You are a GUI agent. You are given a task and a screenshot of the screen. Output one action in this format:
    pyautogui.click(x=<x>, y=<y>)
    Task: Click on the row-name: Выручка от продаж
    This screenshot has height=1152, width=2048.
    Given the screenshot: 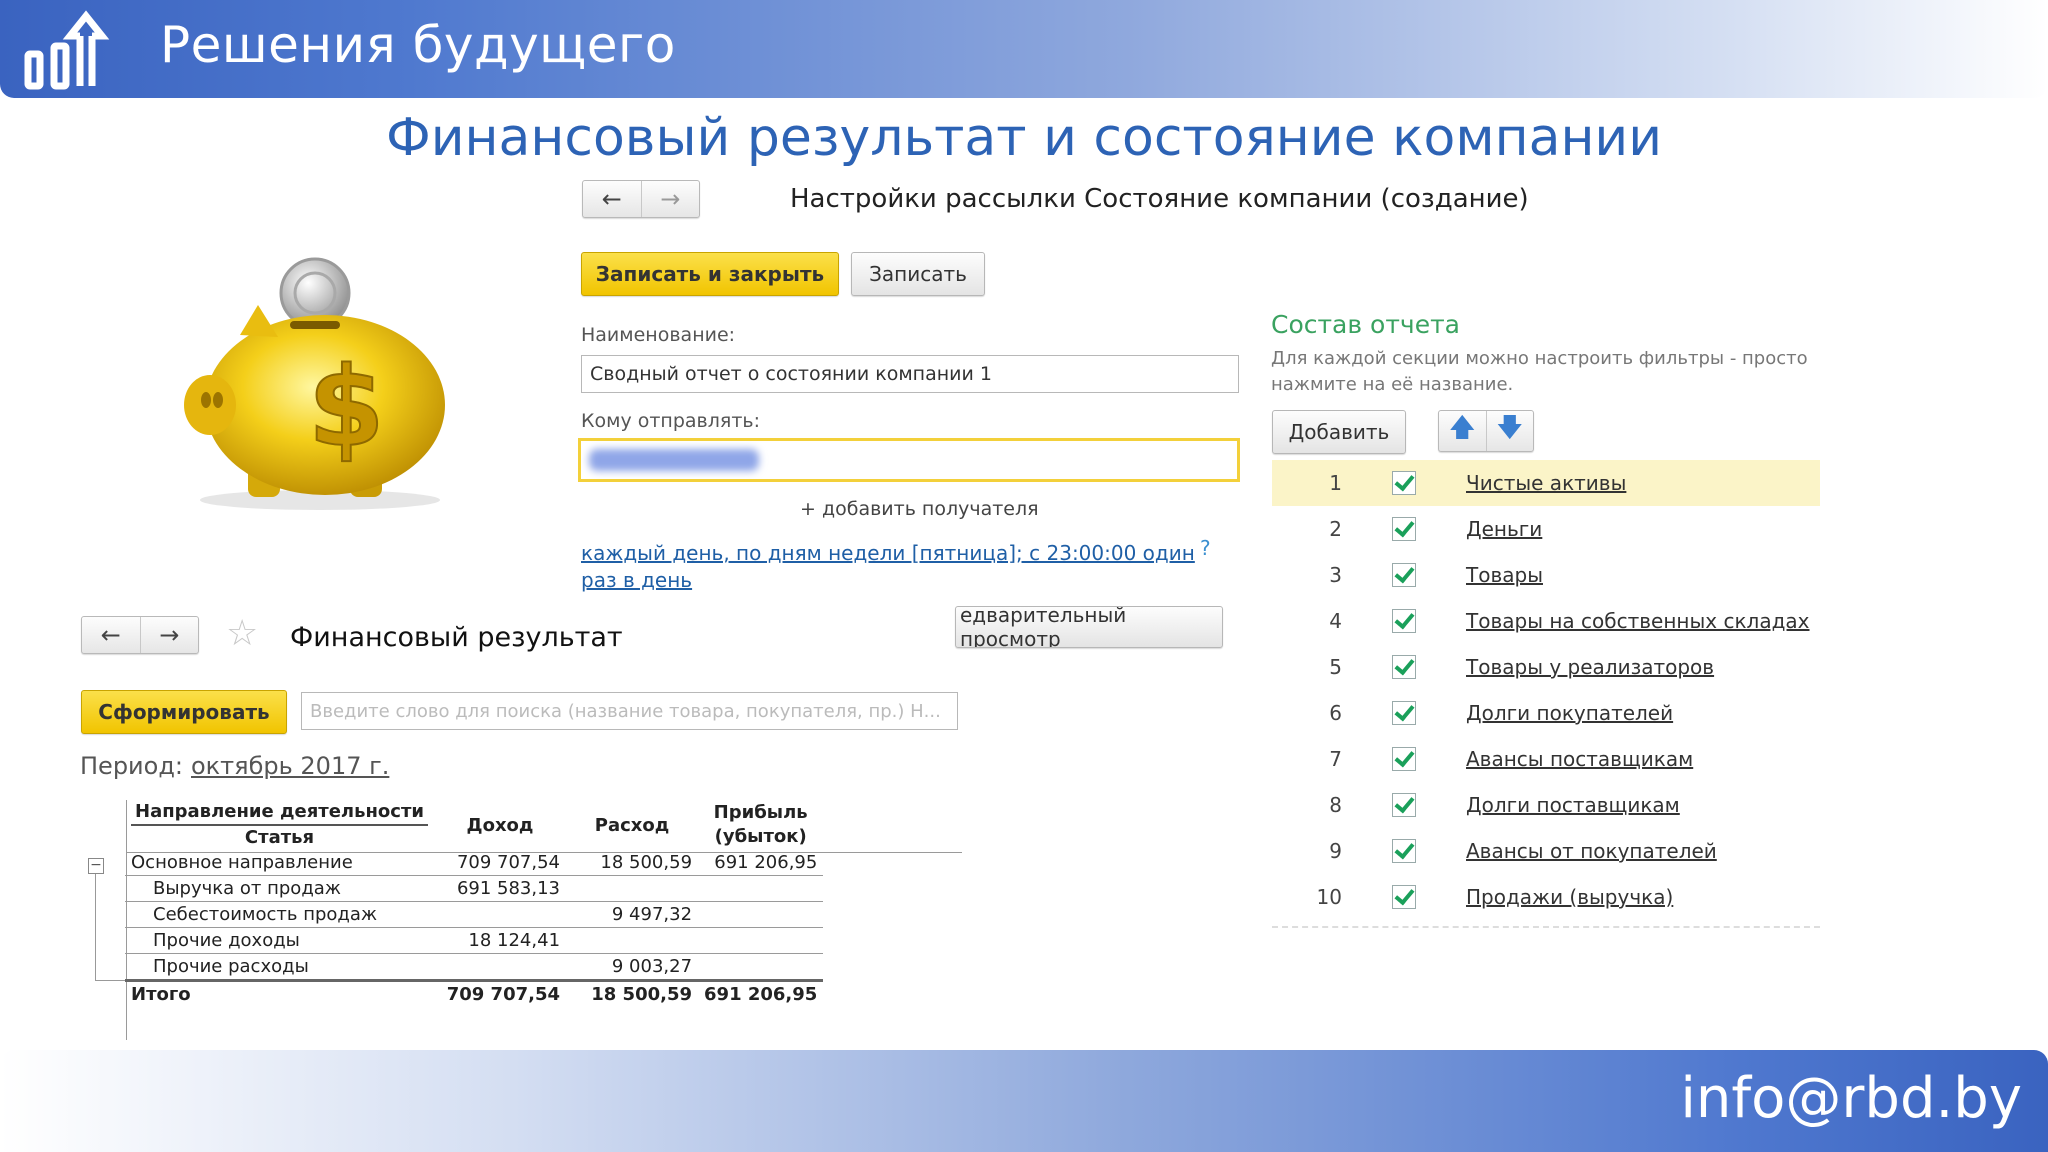 What is the action you would take?
    pyautogui.click(x=280, y=888)
    